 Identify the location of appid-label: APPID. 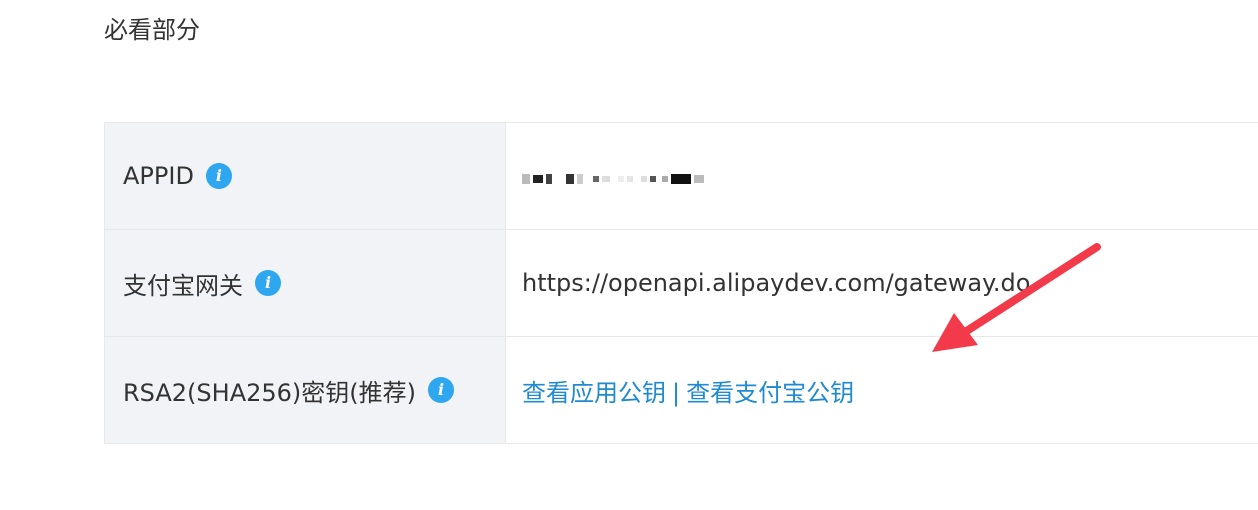
(158, 176).